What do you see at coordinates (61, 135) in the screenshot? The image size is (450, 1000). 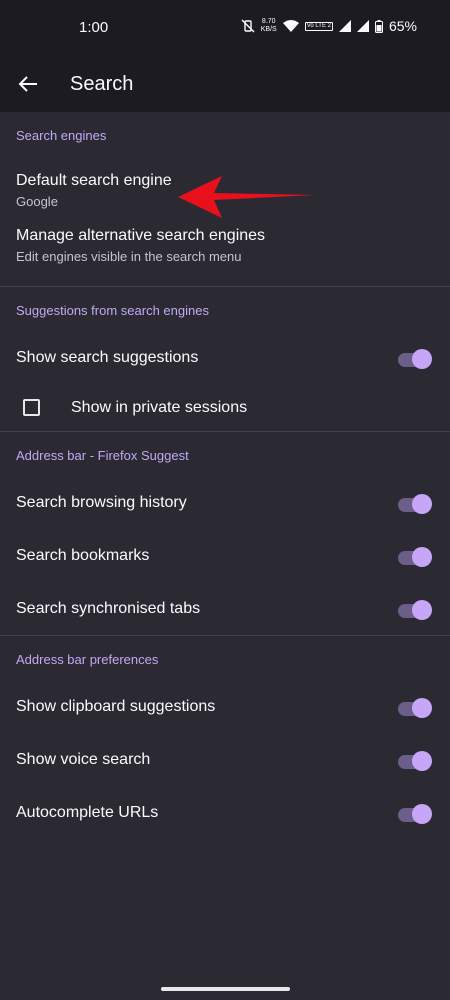 I see `section-header-search-engines: Search engines` at bounding box center [61, 135].